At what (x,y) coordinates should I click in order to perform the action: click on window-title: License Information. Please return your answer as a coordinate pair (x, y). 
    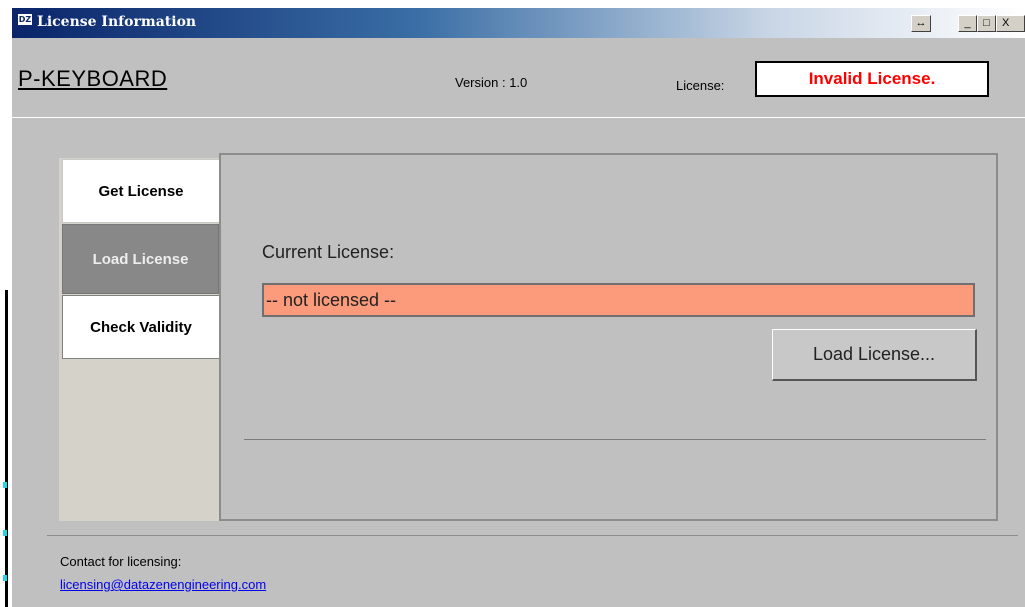
    Looking at the image, I should click on (117, 22).